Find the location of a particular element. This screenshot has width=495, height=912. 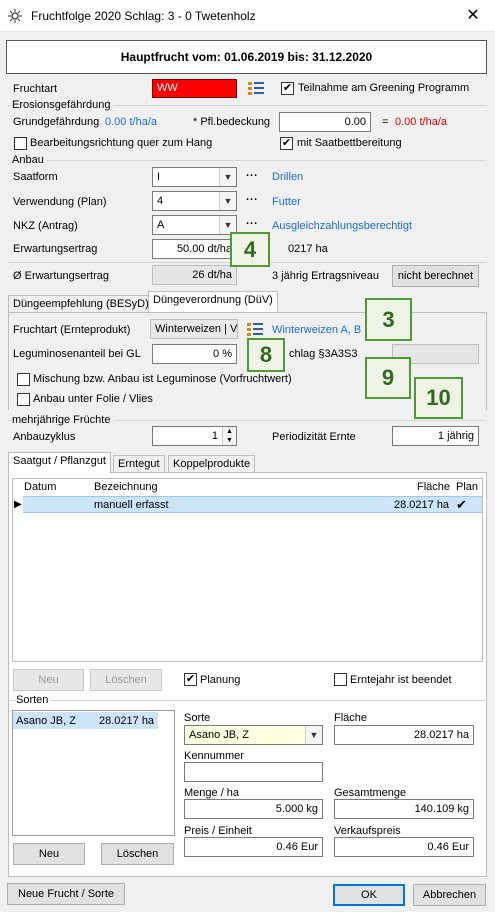

erntejahr-label: Erntejahr ist beendet is located at coordinates (401, 680).